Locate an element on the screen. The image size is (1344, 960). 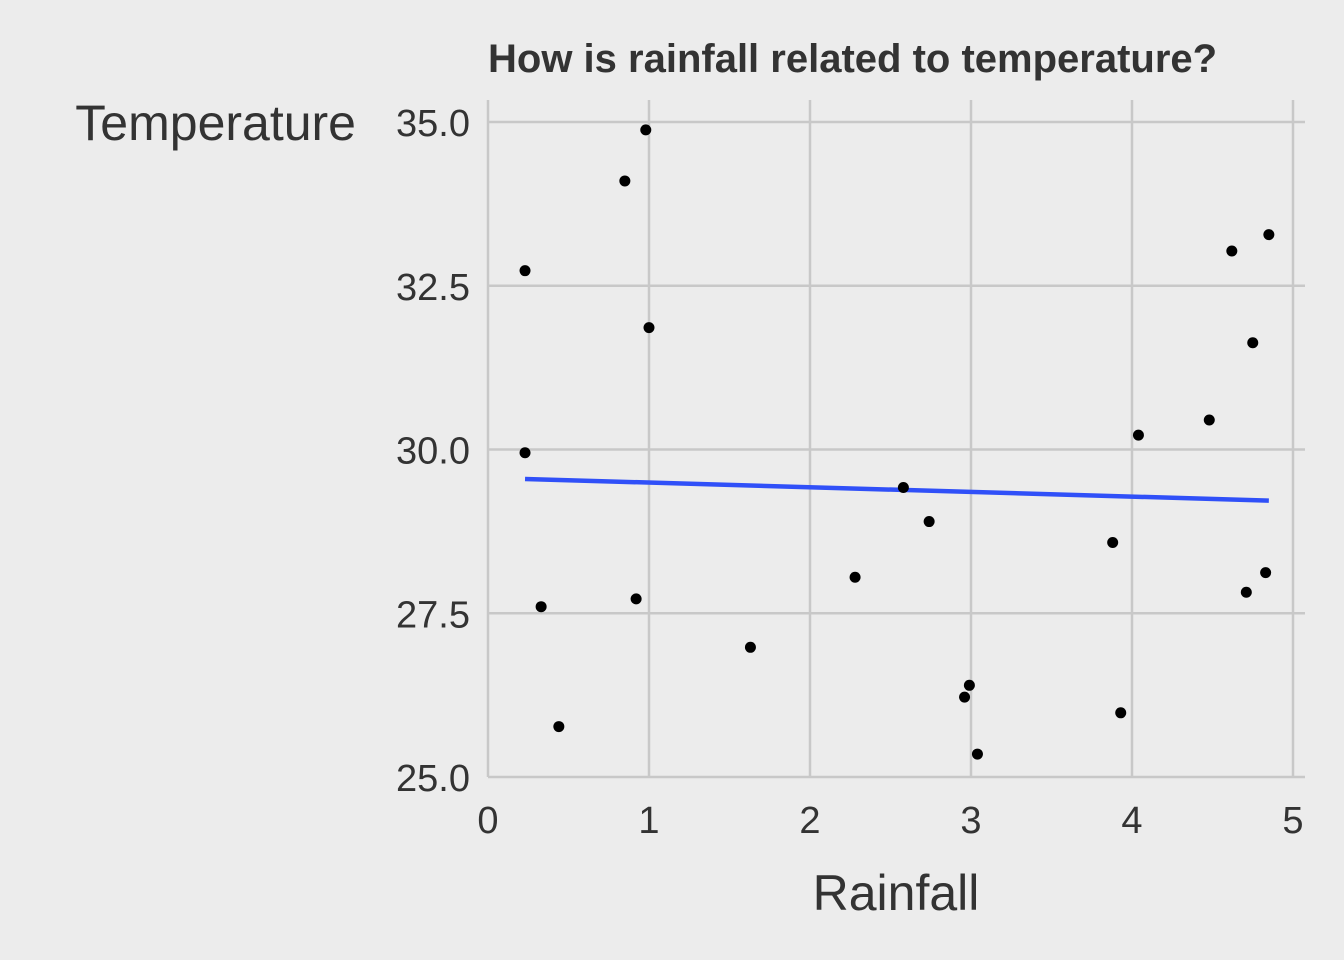
x-tick-label: 5 is located at coordinates (1292, 821).